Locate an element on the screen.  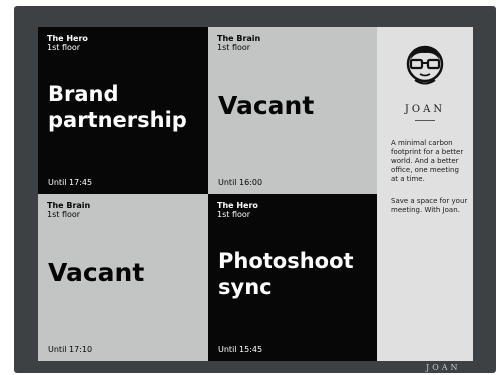
text-line: at a time. is located at coordinates (408, 179).